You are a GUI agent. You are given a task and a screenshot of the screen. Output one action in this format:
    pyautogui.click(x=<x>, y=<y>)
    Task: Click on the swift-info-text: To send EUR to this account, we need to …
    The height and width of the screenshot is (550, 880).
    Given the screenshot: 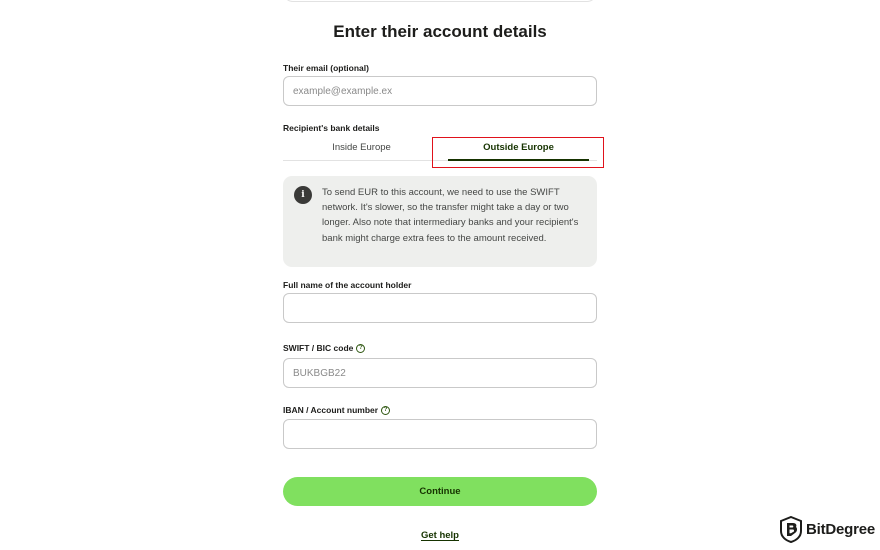 What is the action you would take?
    pyautogui.click(x=450, y=215)
    